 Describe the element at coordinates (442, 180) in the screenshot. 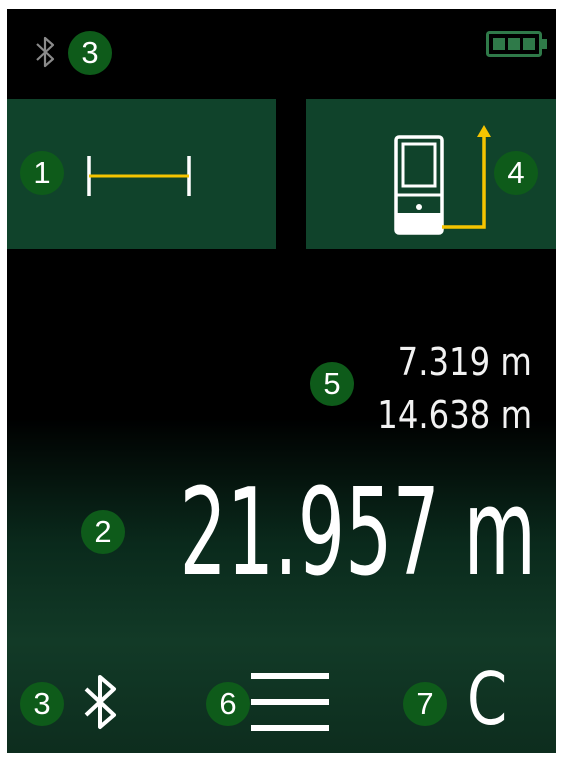

I see `device-reference-icon` at that location.